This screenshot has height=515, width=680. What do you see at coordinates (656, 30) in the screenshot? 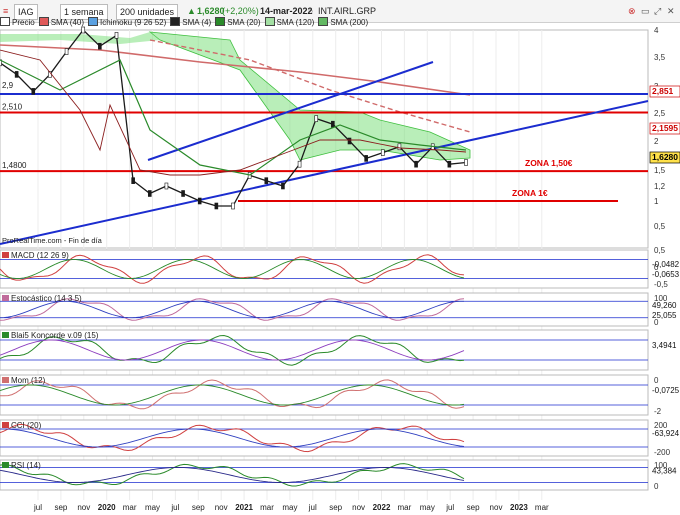
I see `price-axis-tick: 4` at bounding box center [656, 30].